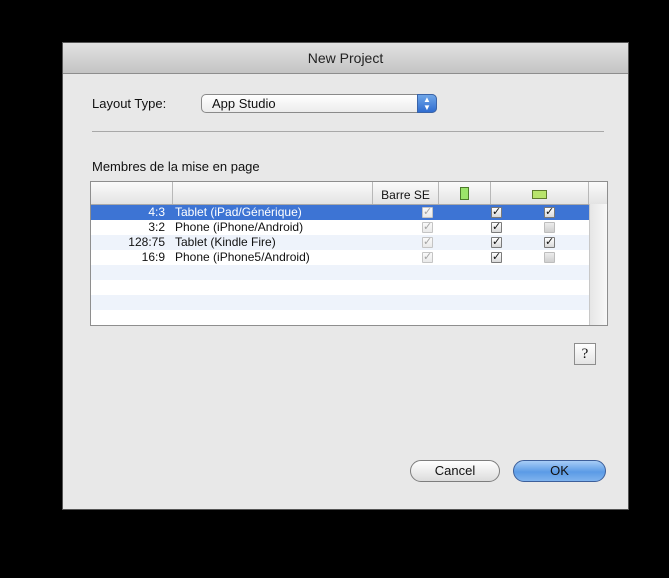 Image resolution: width=669 pixels, height=578 pixels. What do you see at coordinates (340, 212) in the screenshot?
I see `table-row: 4:3 Tablet (iPad/Générique) ✓ ✓ ✓` at bounding box center [340, 212].